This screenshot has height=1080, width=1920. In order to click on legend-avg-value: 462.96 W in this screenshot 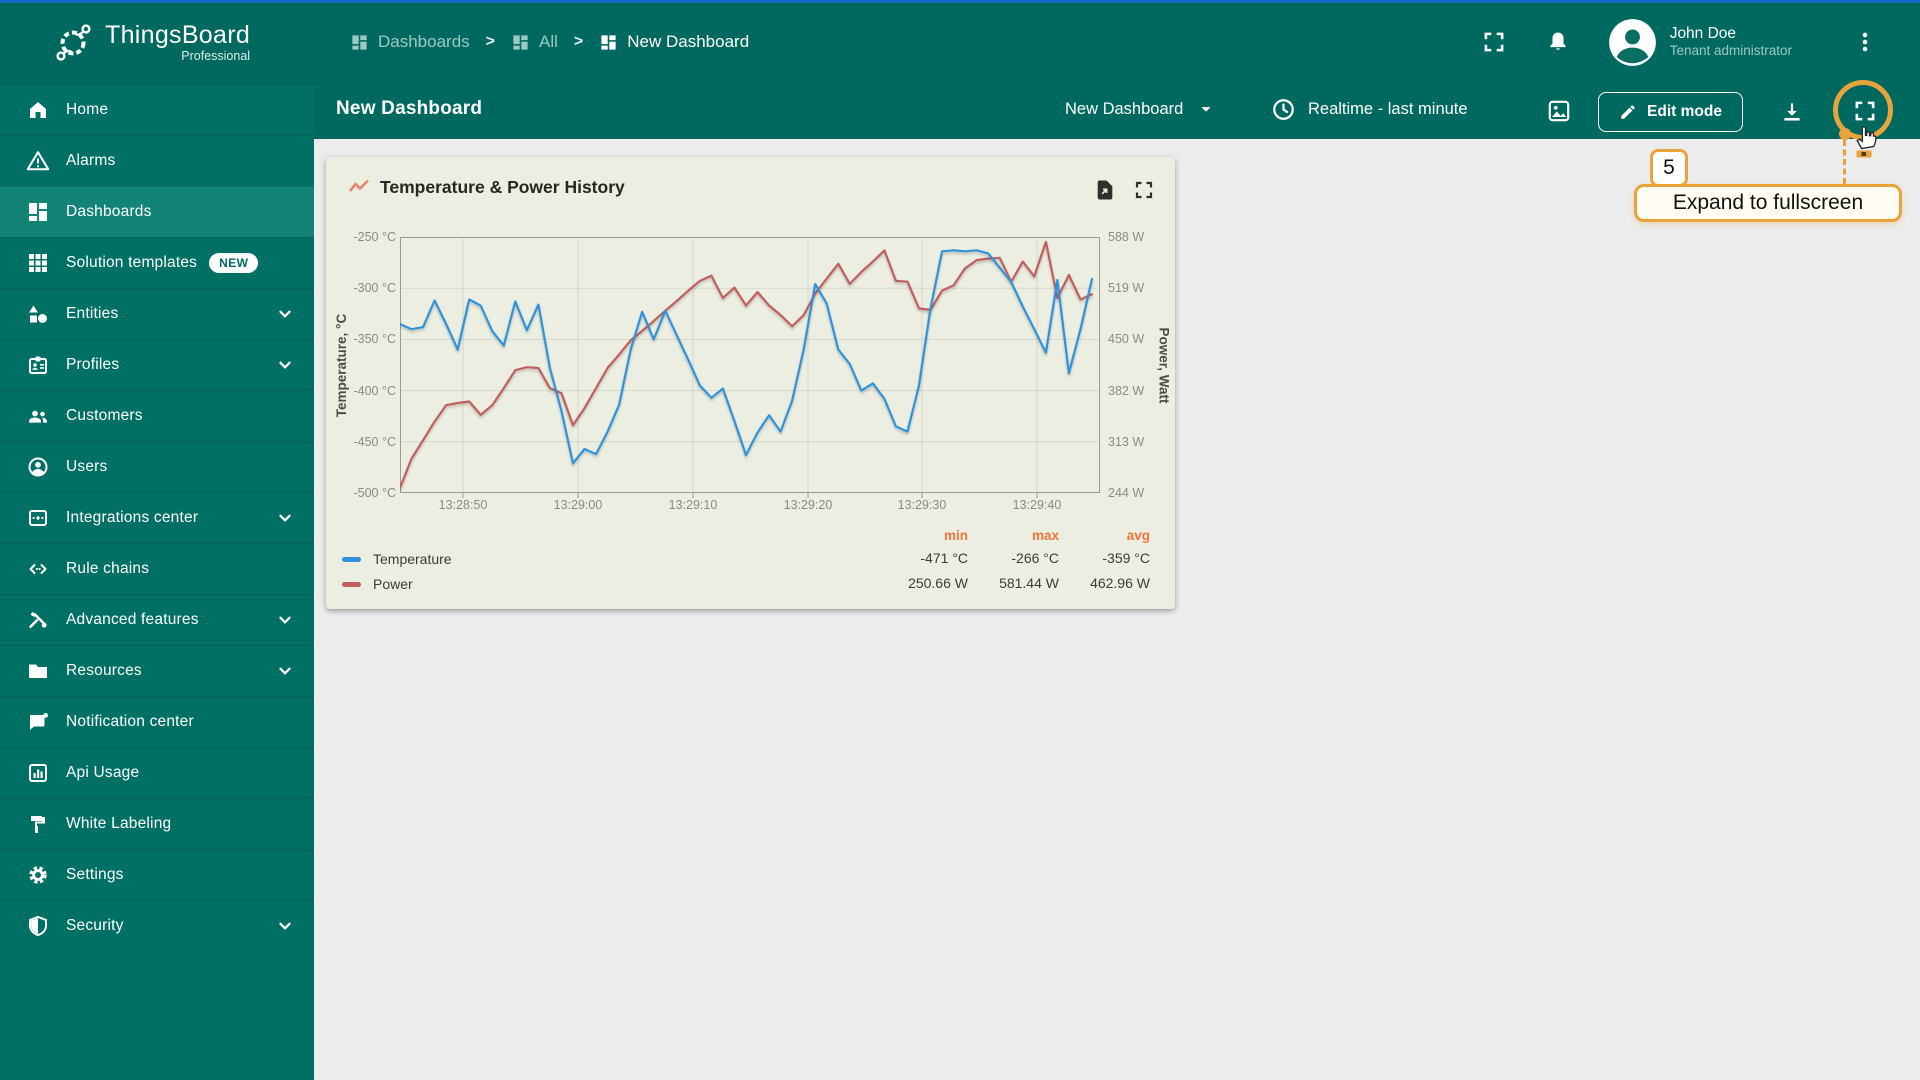, I will do `click(1120, 583)`.